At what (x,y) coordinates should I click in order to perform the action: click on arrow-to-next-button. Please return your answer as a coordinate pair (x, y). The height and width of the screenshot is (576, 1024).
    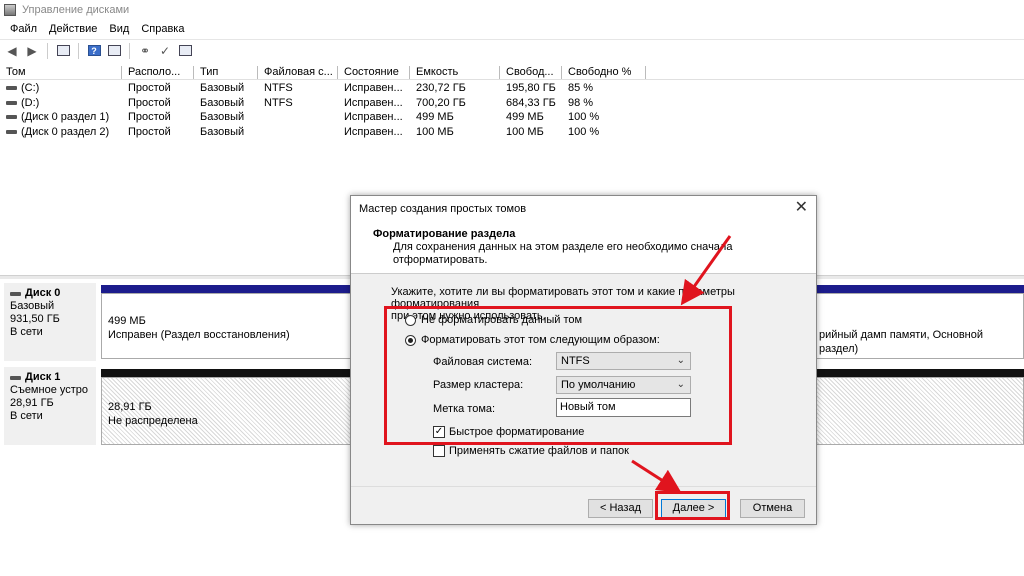
    Looking at the image, I should click on (656, 476).